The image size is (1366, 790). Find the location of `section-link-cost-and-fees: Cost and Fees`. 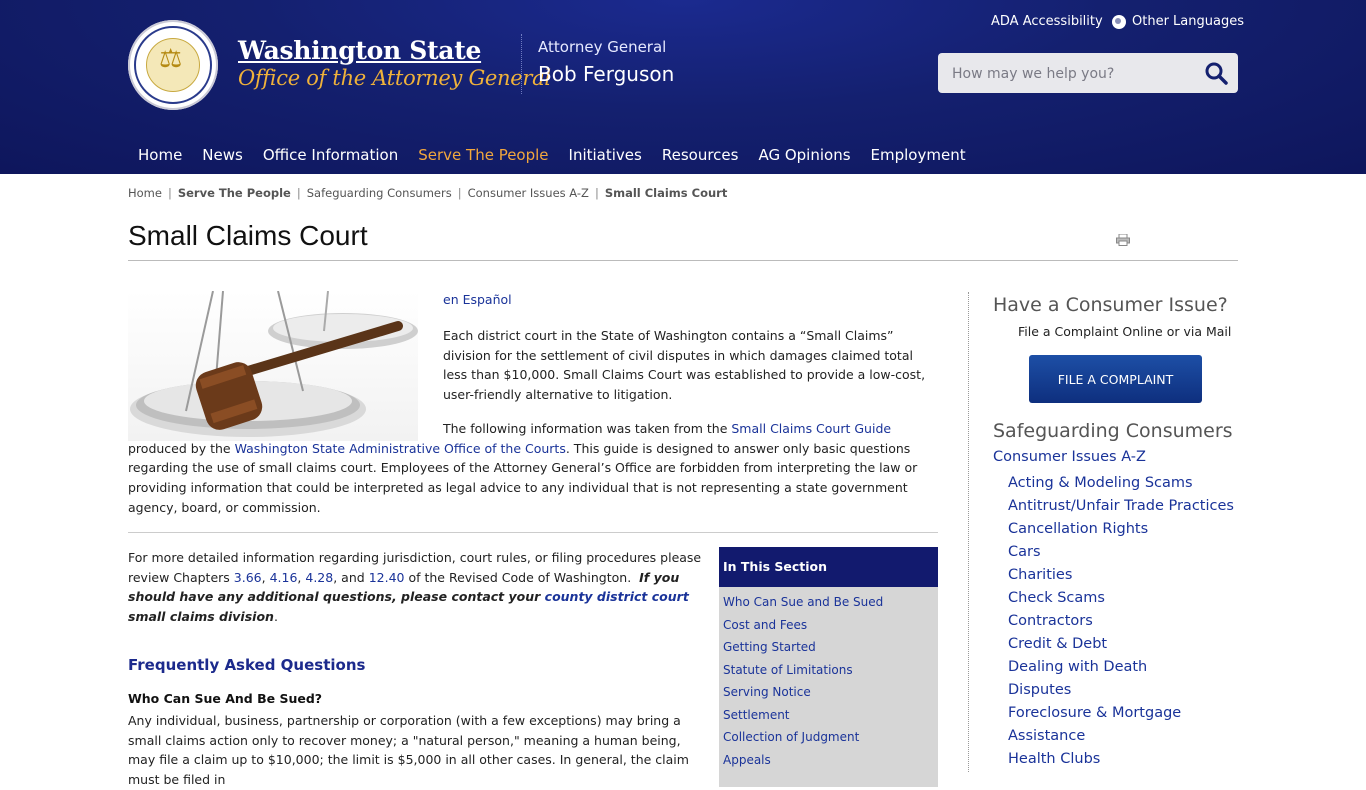

section-link-cost-and-fees: Cost and Fees is located at coordinates (765, 625).